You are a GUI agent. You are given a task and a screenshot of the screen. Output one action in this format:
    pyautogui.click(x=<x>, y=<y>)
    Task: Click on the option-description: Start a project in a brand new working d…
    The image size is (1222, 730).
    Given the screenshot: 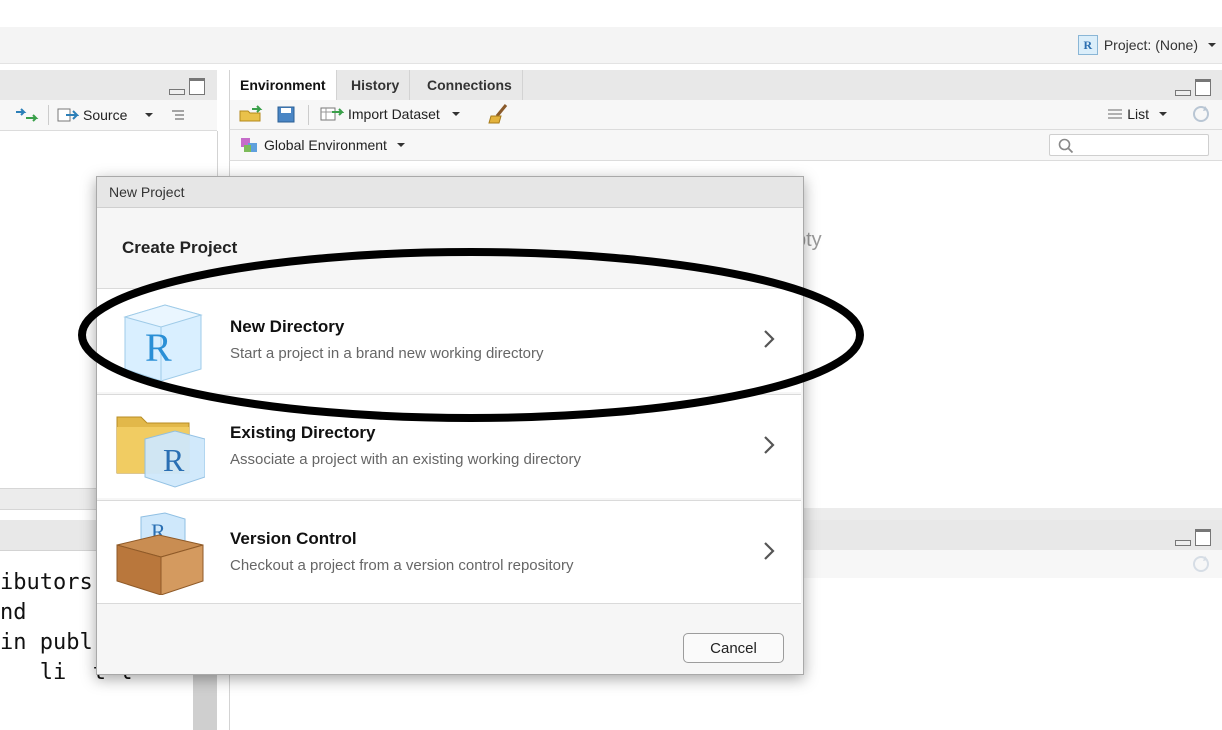 What is the action you would take?
    pyautogui.click(x=387, y=353)
    